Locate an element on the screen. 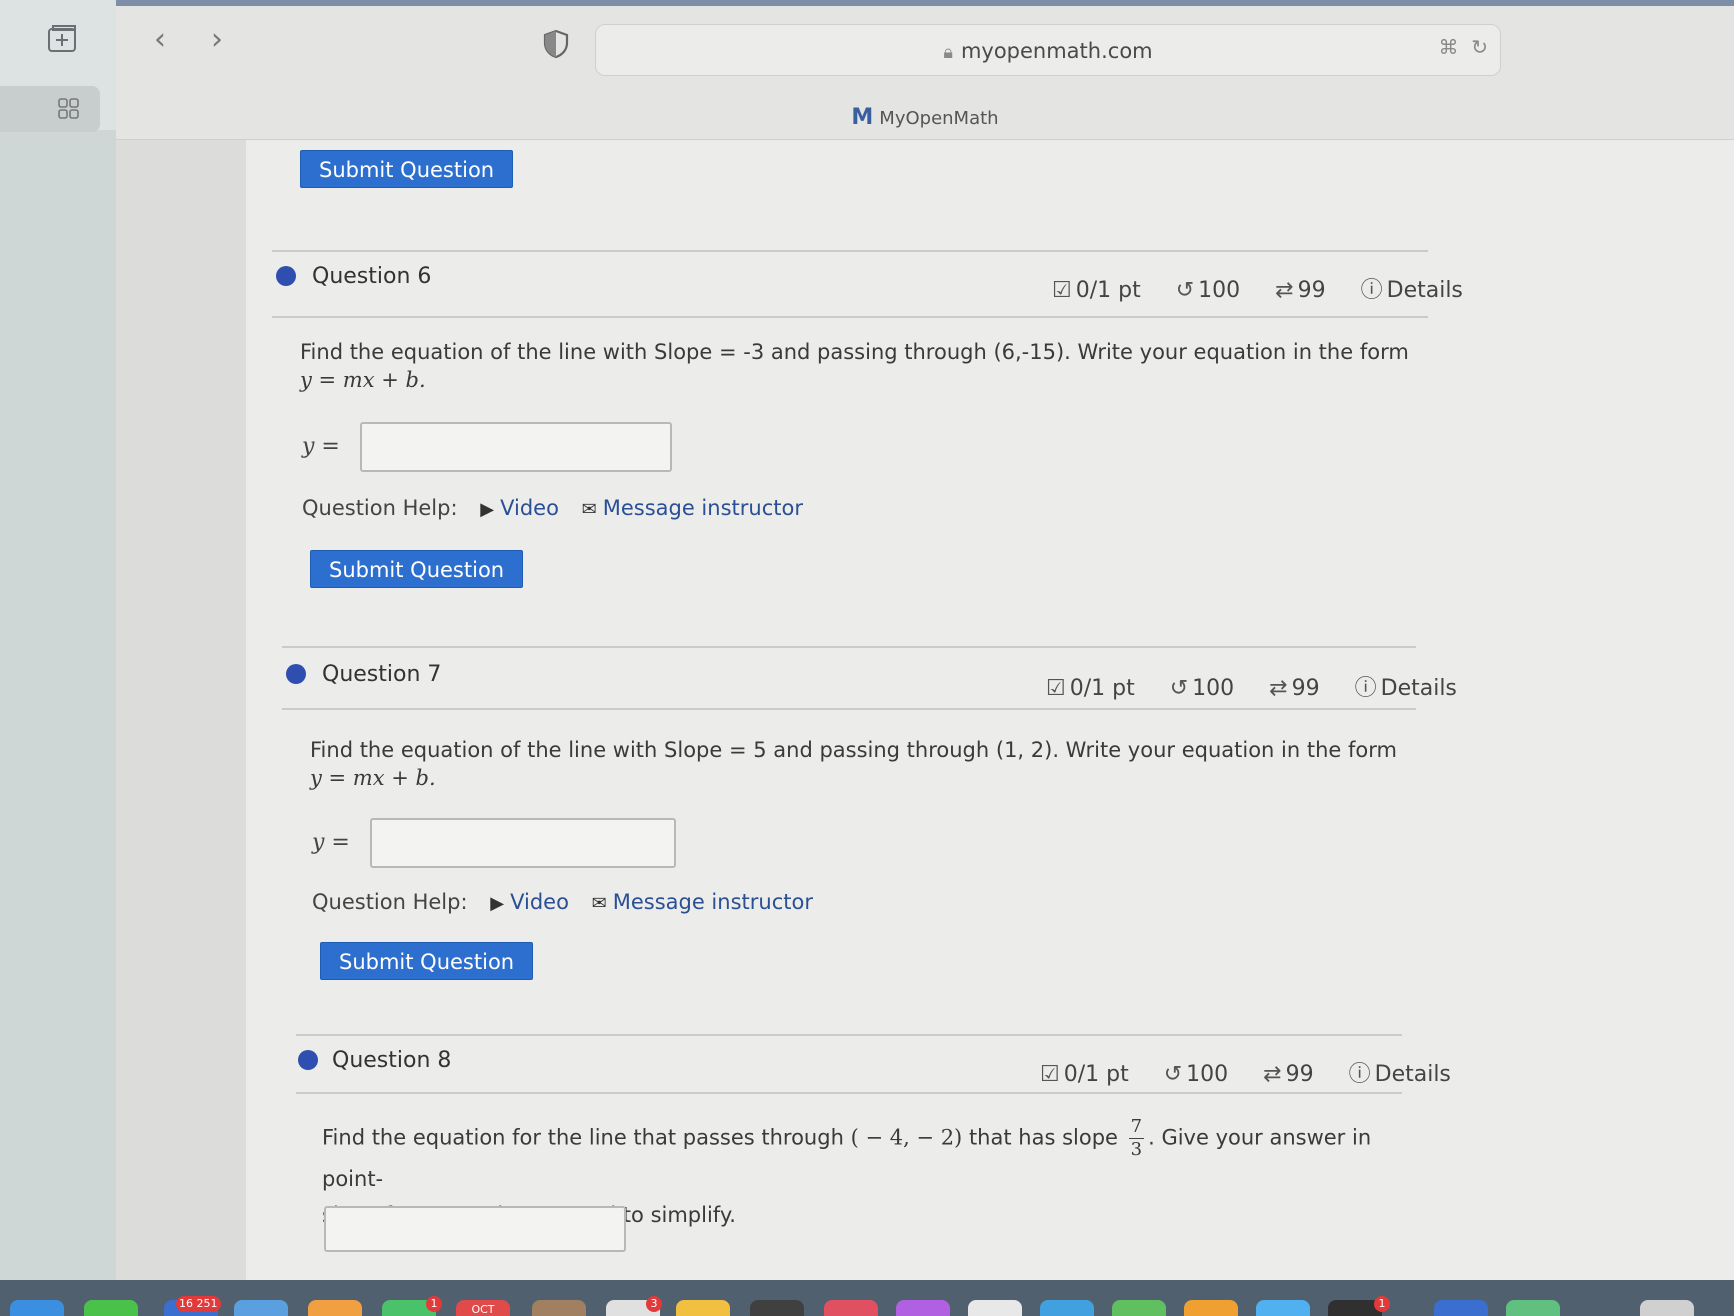 The width and height of the screenshot is (1734, 1316). tab-title-bar: M MyOpenMath is located at coordinates (925, 118).